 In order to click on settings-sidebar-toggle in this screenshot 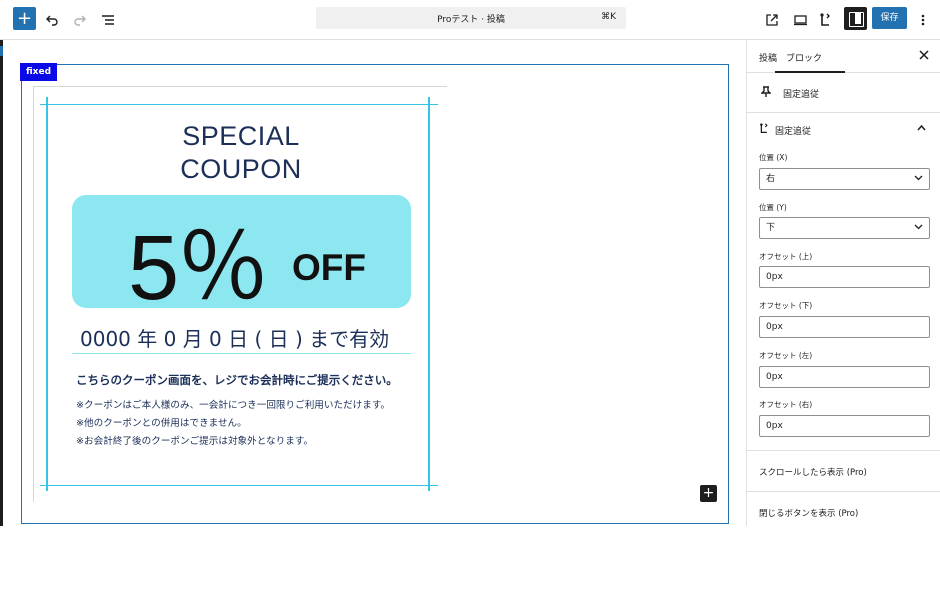, I will do `click(855, 18)`.